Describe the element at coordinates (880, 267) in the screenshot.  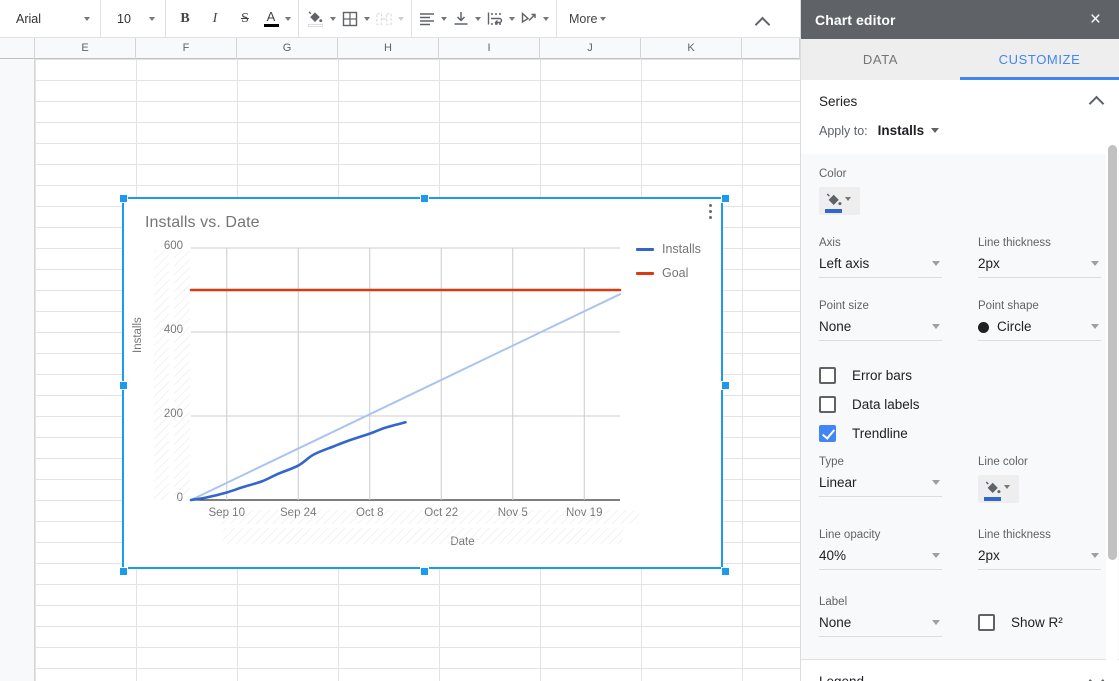
I see `axis-select: Left axis` at that location.